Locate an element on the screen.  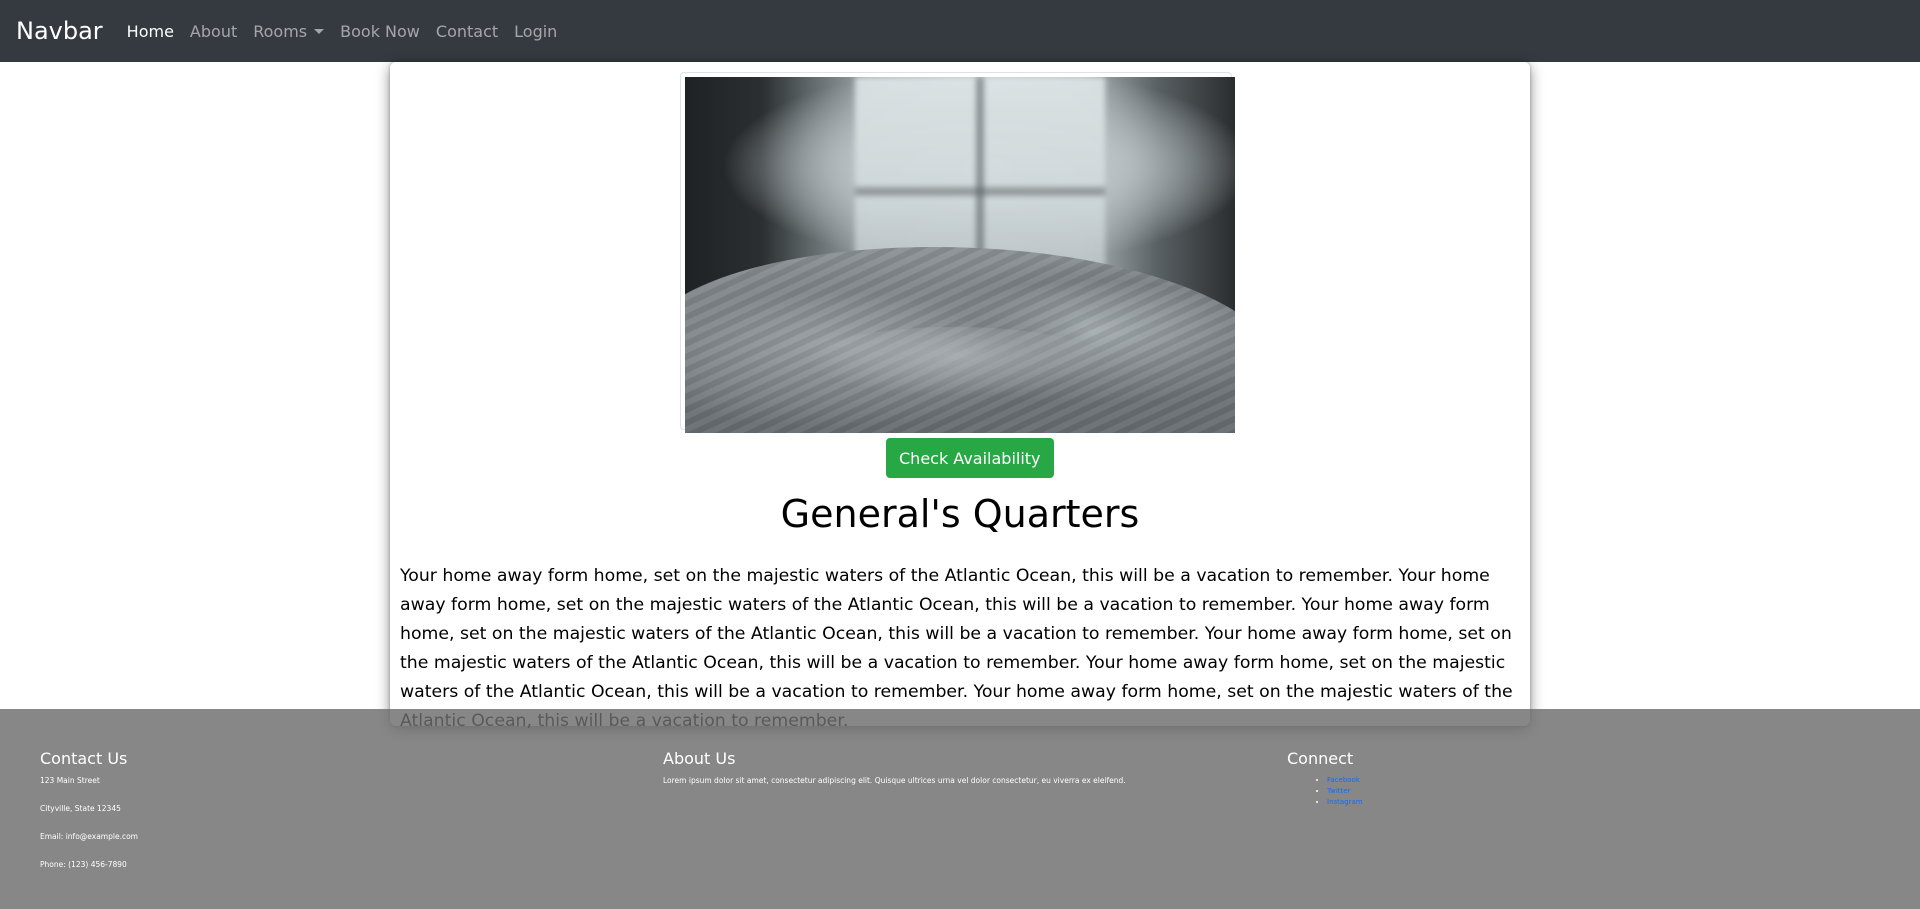
room-image-frame is located at coordinates (957, 252).